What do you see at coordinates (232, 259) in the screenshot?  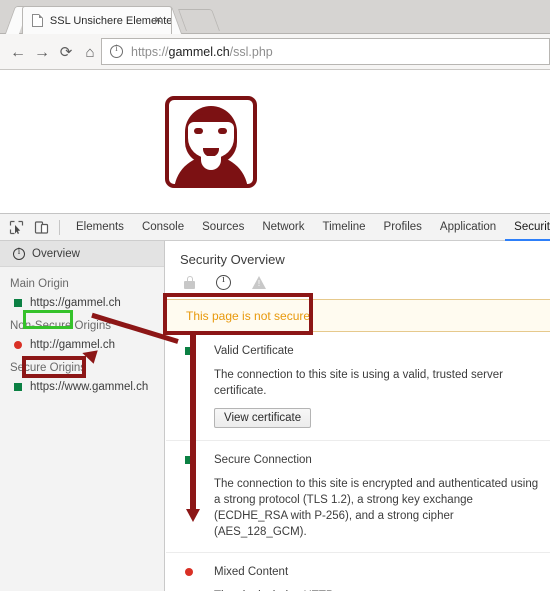 I see `page-title: Security Overview` at bounding box center [232, 259].